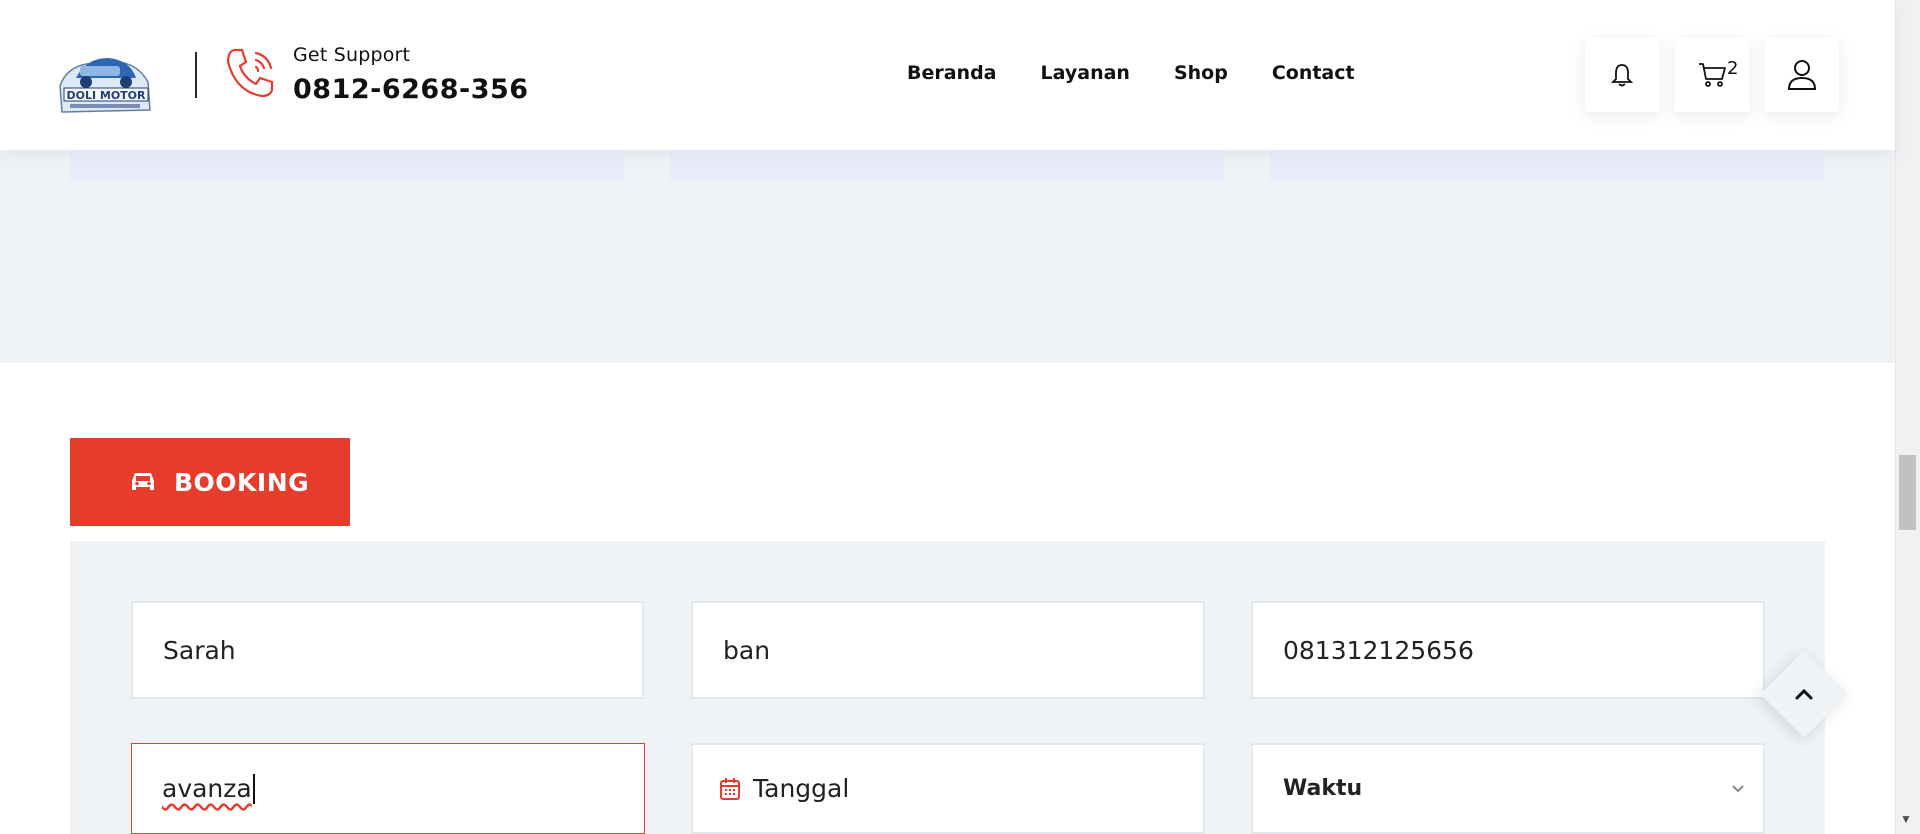 The height and width of the screenshot is (834, 1920). What do you see at coordinates (1738, 788) in the screenshot?
I see `chevron-down-icon` at bounding box center [1738, 788].